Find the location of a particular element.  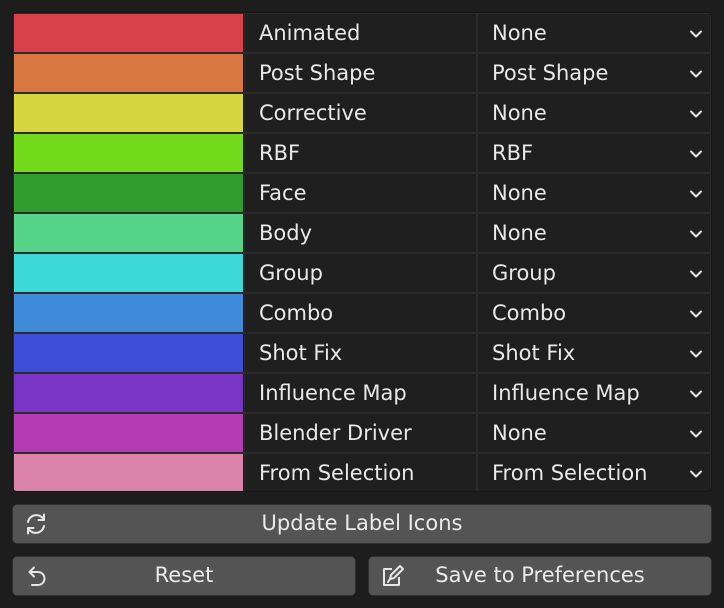

save-to-preferences-label: Save to Preferences is located at coordinates (540, 575).